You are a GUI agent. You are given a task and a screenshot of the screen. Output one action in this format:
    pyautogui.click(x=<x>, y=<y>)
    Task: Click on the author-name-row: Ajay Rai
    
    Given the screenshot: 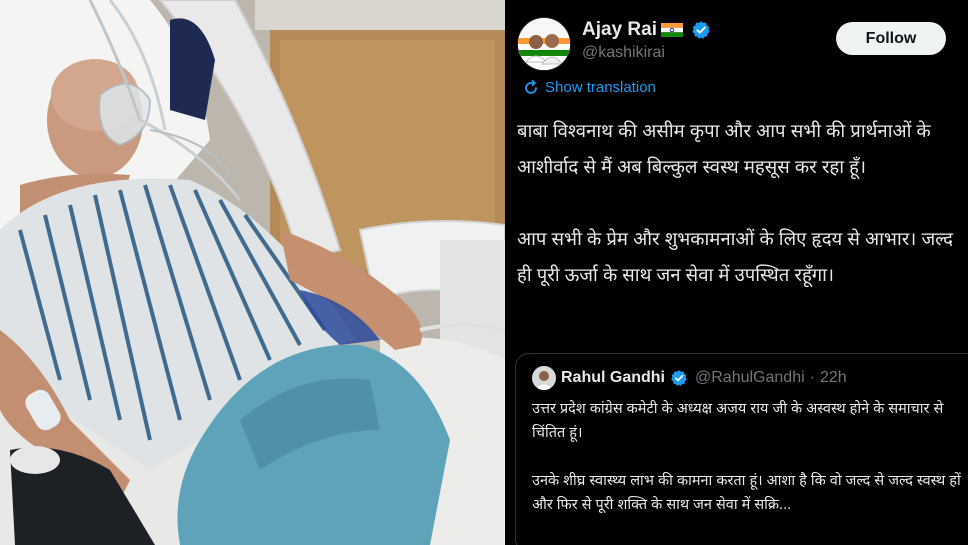 What is the action you would take?
    pyautogui.click(x=646, y=30)
    